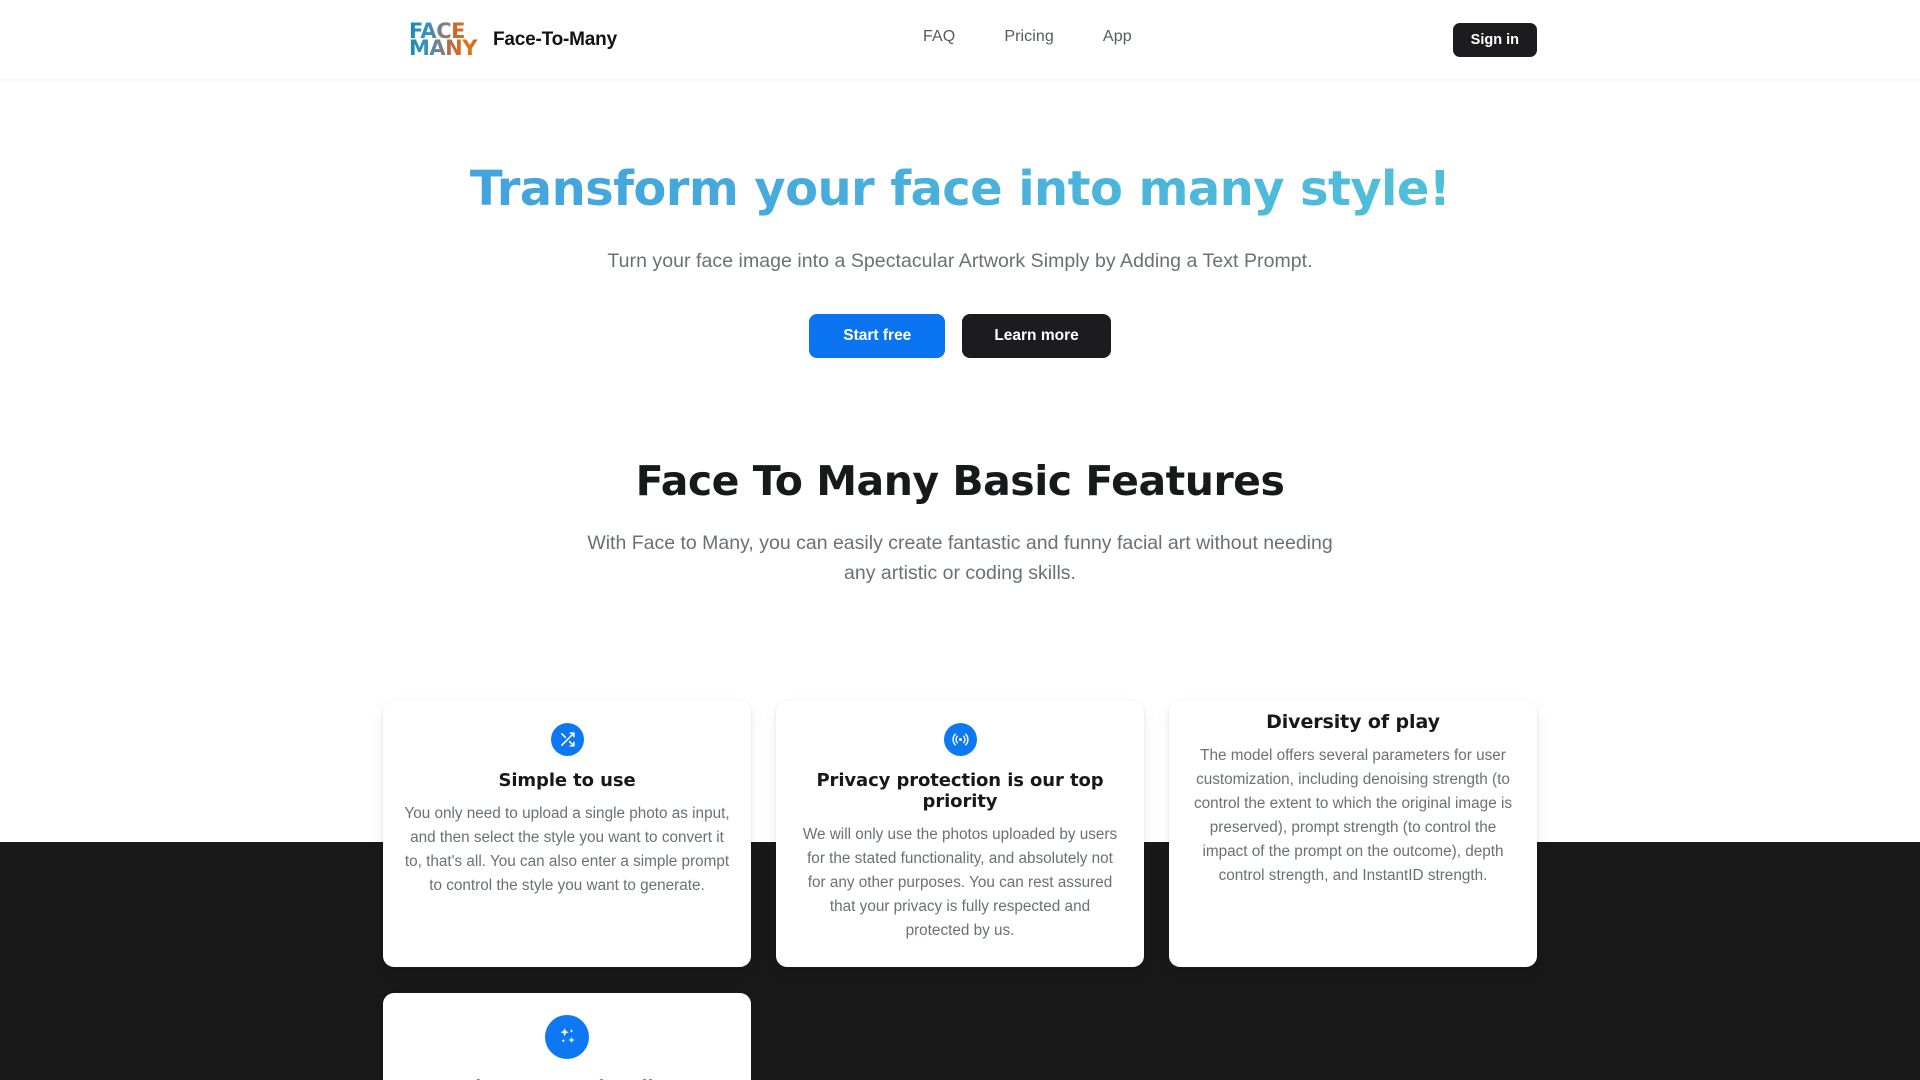  What do you see at coordinates (567, 739) in the screenshot?
I see `shuffle-icon` at bounding box center [567, 739].